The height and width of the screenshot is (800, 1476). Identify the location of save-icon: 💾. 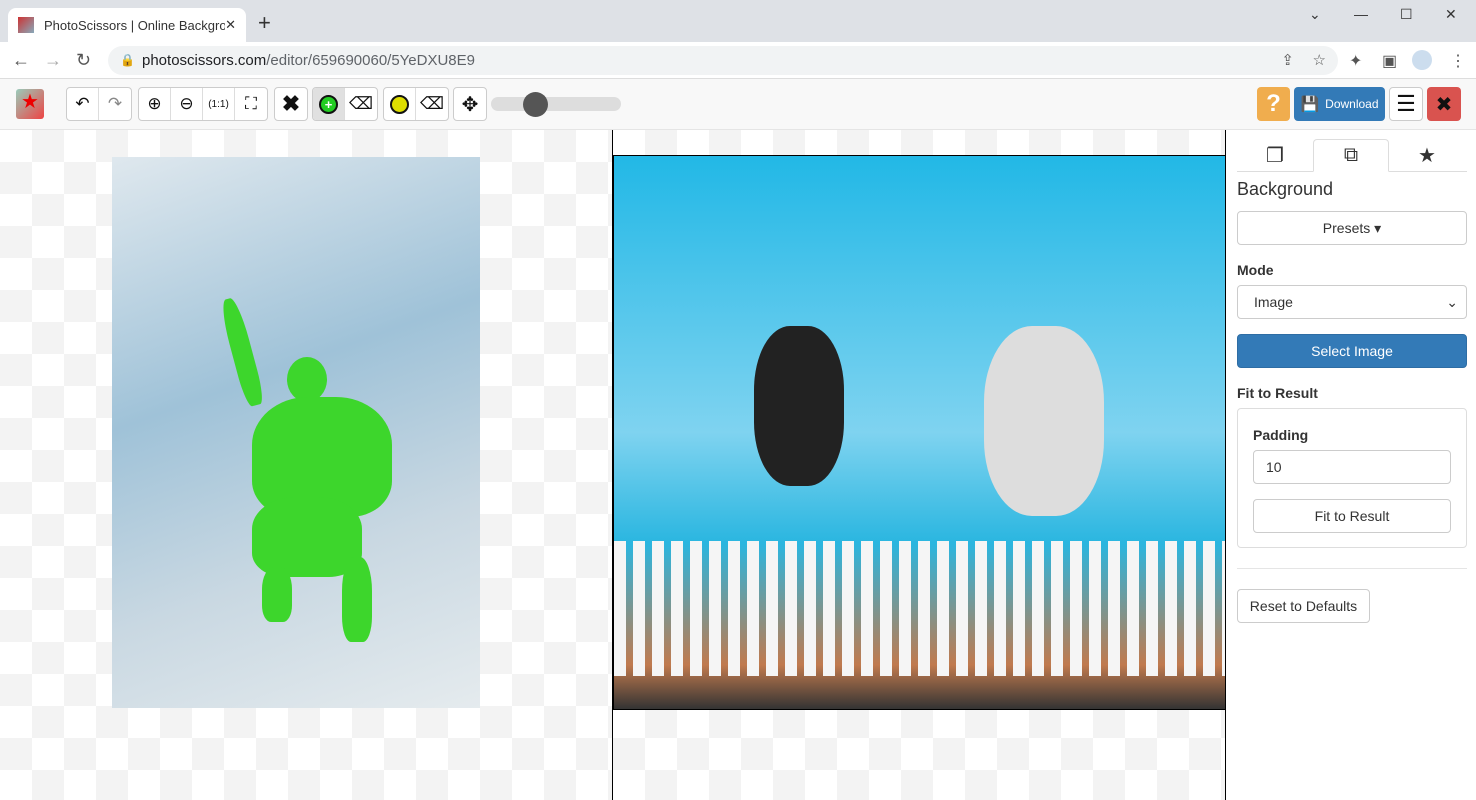
(1310, 104).